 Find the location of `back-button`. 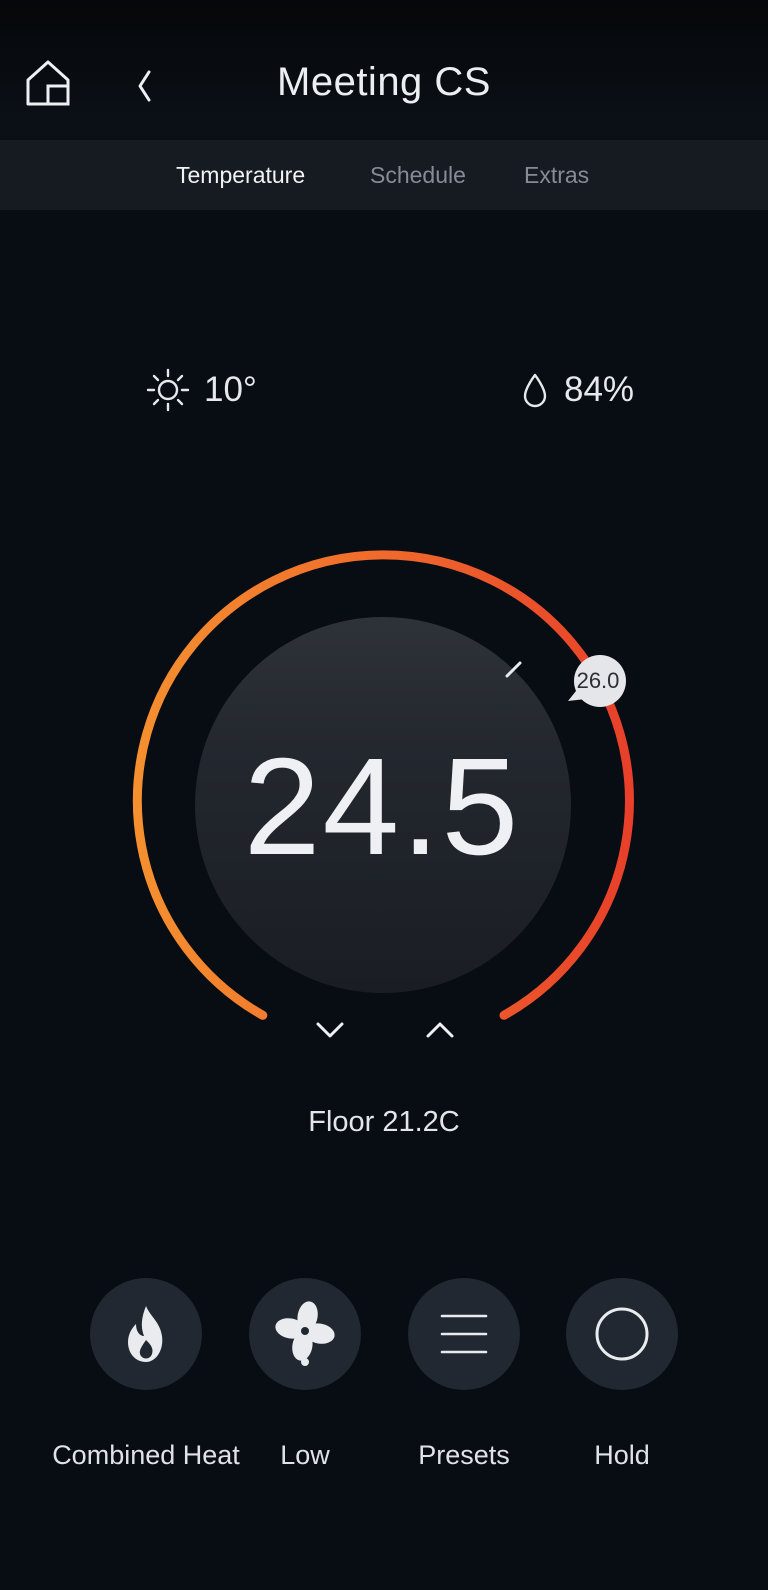

back-button is located at coordinates (146, 86).